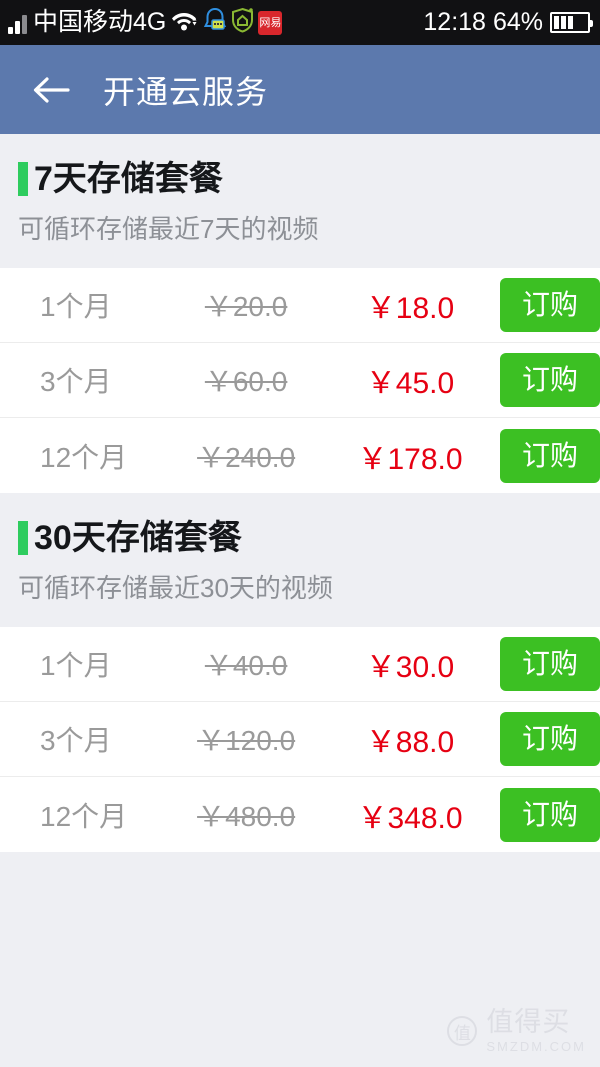  Describe the element at coordinates (51, 90) in the screenshot. I see `back-arrow-icon` at that location.